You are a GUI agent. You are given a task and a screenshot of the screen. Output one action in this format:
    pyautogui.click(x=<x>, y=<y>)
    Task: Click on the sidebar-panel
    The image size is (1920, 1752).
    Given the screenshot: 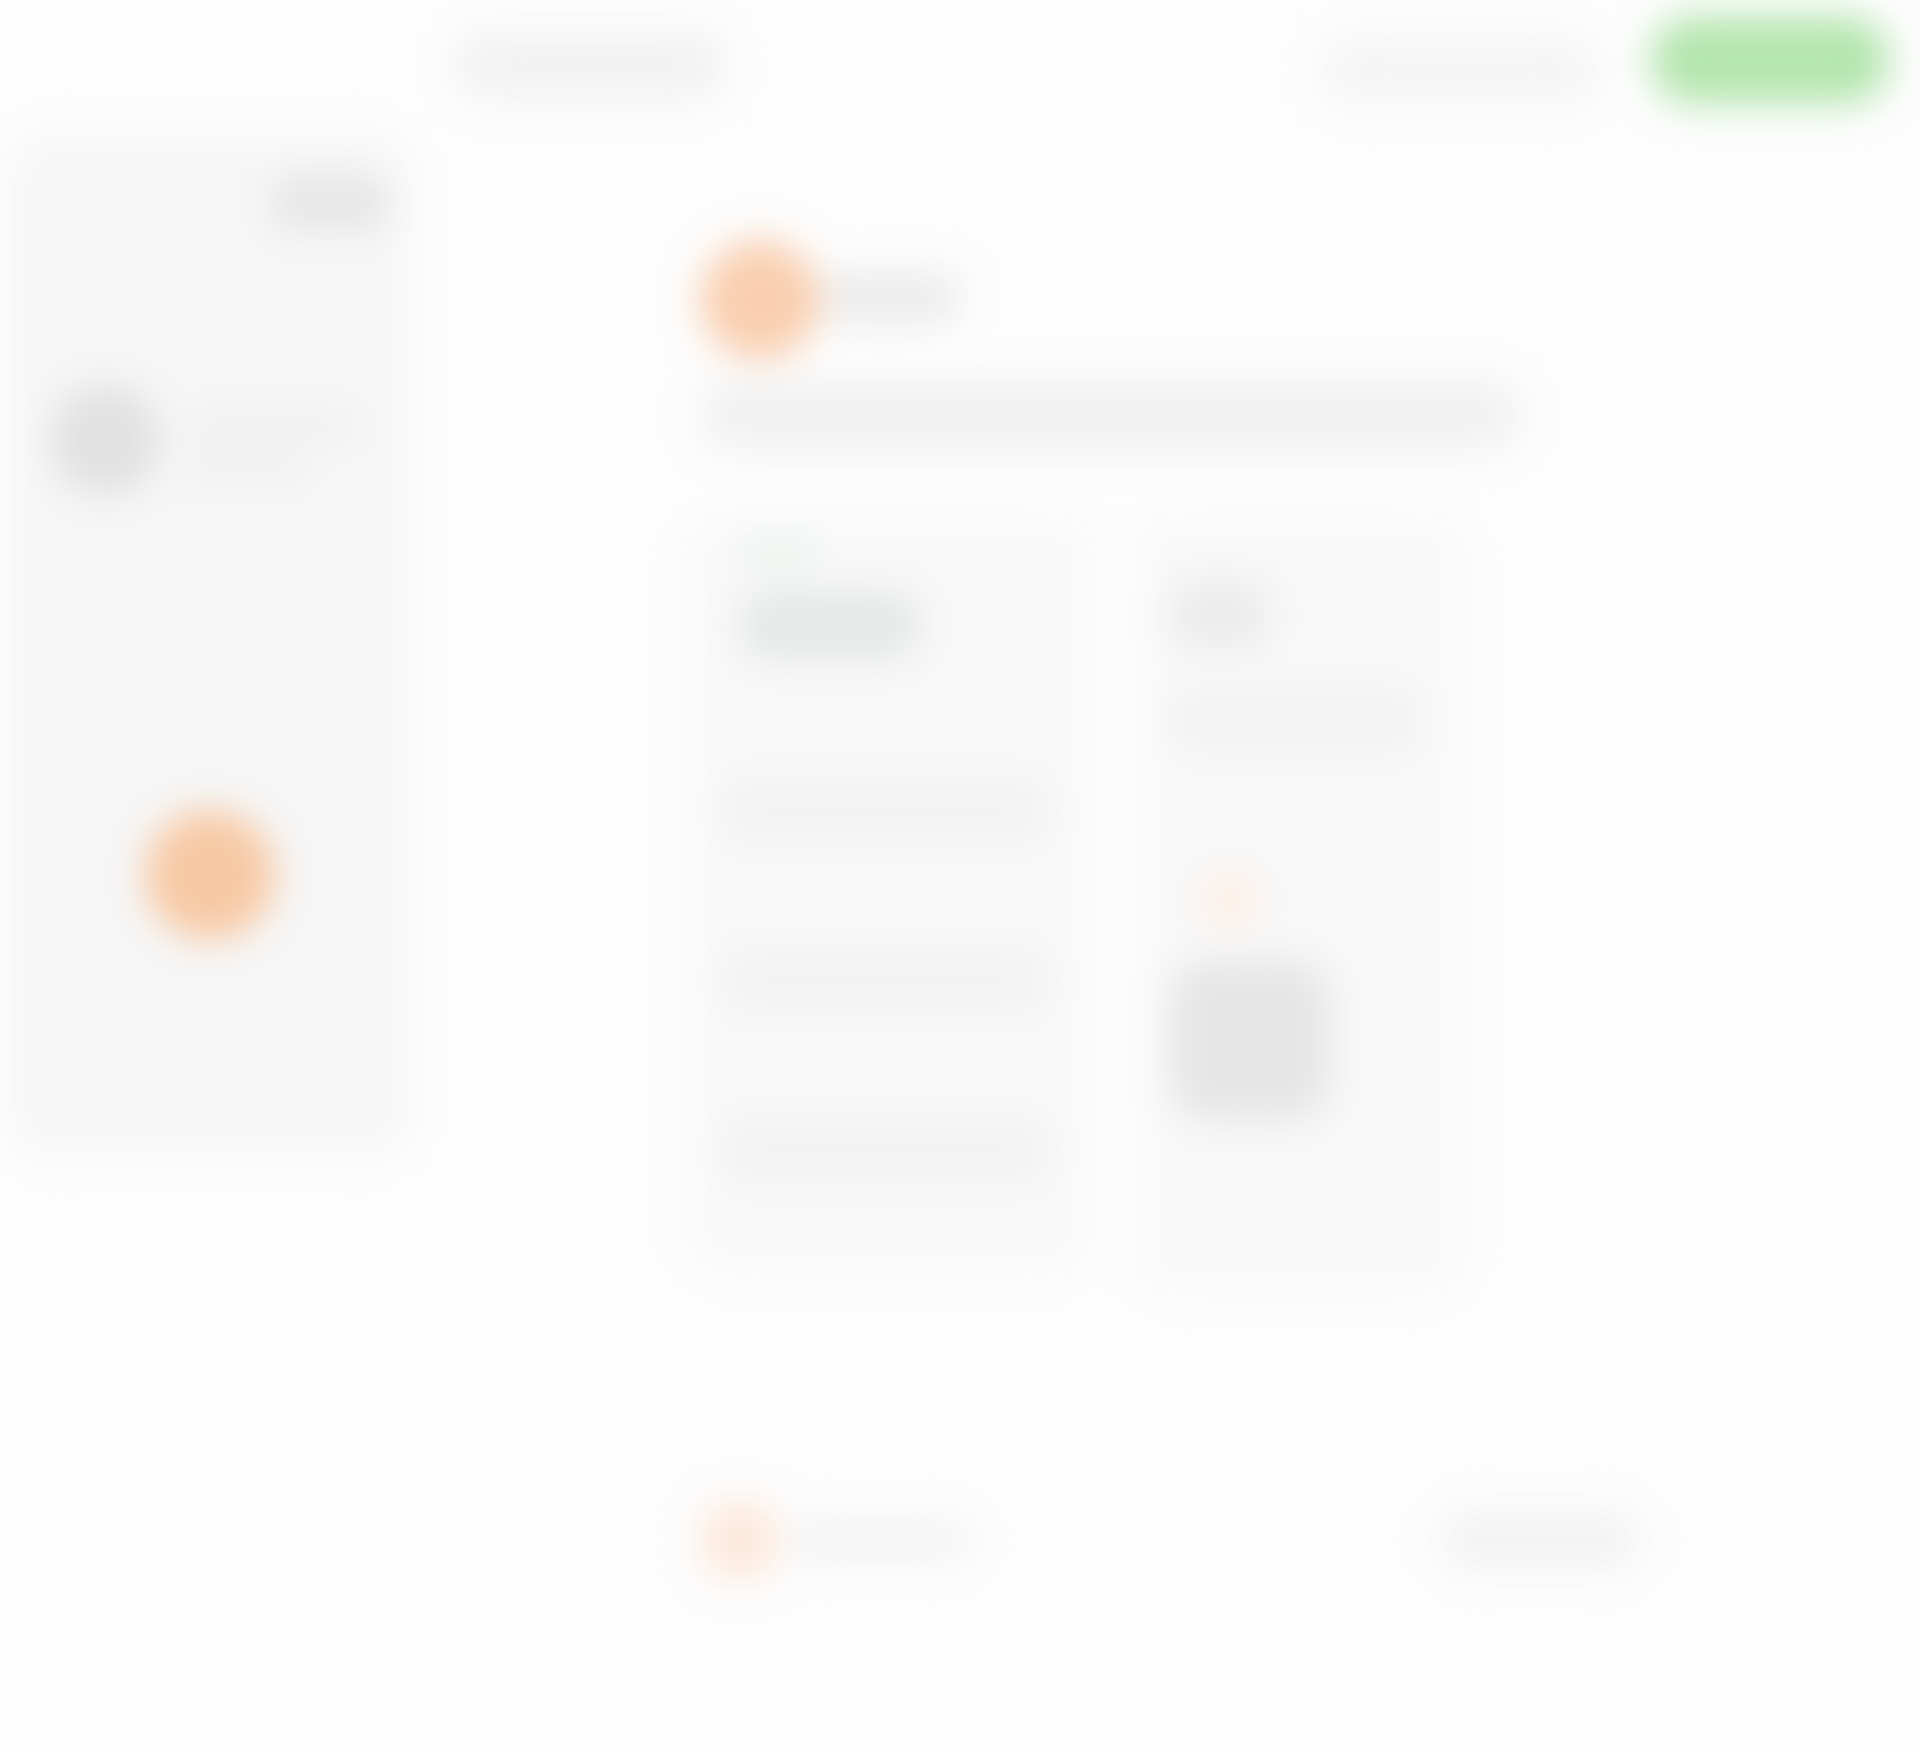 What is the action you would take?
    pyautogui.click(x=210, y=645)
    